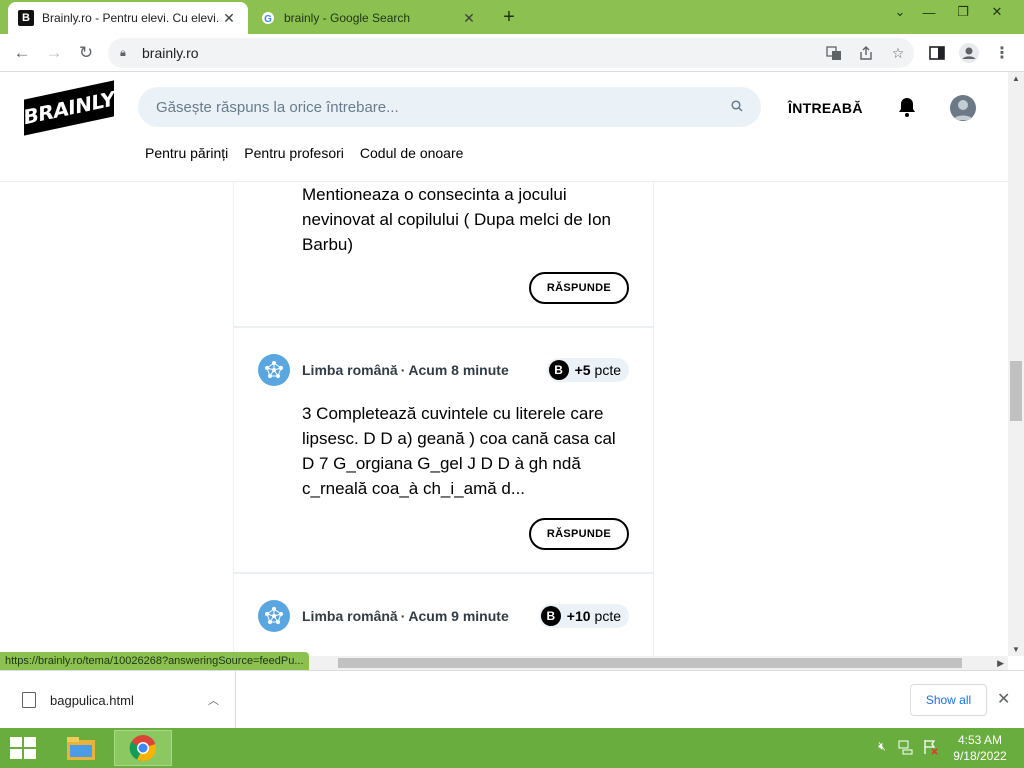 The height and width of the screenshot is (768, 1024). Describe the element at coordinates (825, 108) in the screenshot. I see `ask-question-button: ÎNTREABĂ` at that location.